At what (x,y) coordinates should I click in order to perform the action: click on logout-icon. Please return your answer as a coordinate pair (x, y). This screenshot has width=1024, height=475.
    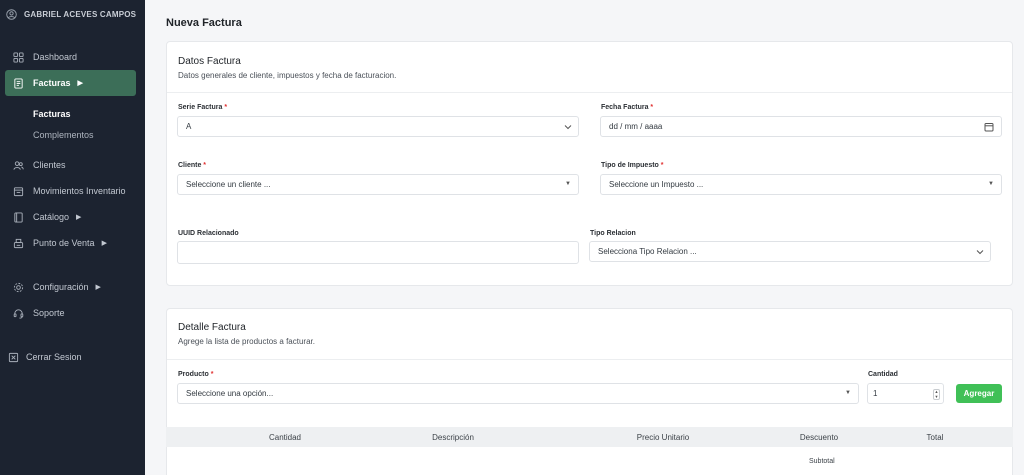
    Looking at the image, I should click on (13, 357).